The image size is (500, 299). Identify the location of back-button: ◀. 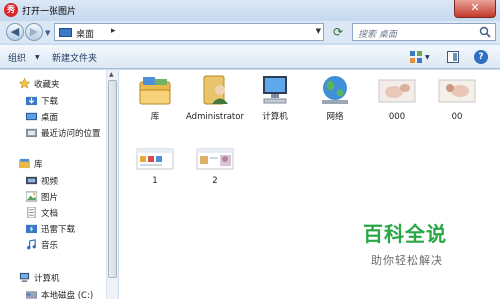
(15, 32).